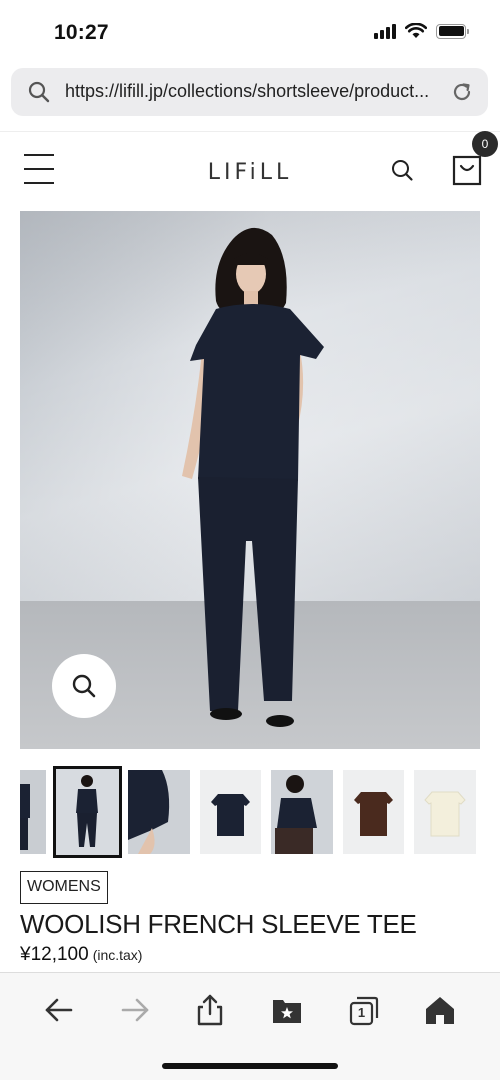 The height and width of the screenshot is (1080, 500). I want to click on home-indicator, so click(250, 1066).